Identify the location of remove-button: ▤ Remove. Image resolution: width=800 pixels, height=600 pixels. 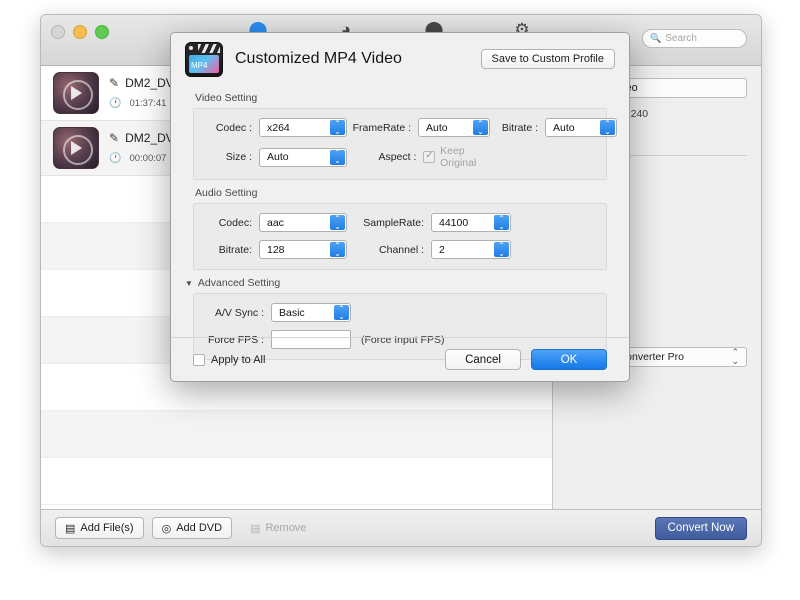
(278, 528).